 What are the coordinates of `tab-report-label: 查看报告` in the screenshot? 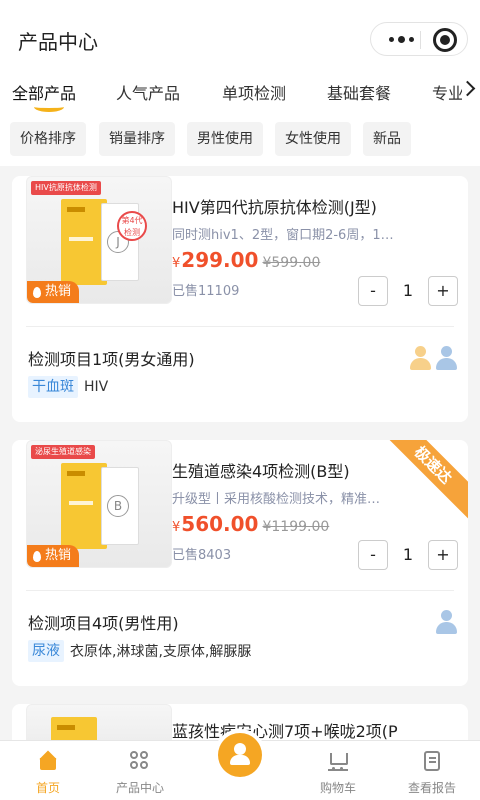 It's located at (431, 788).